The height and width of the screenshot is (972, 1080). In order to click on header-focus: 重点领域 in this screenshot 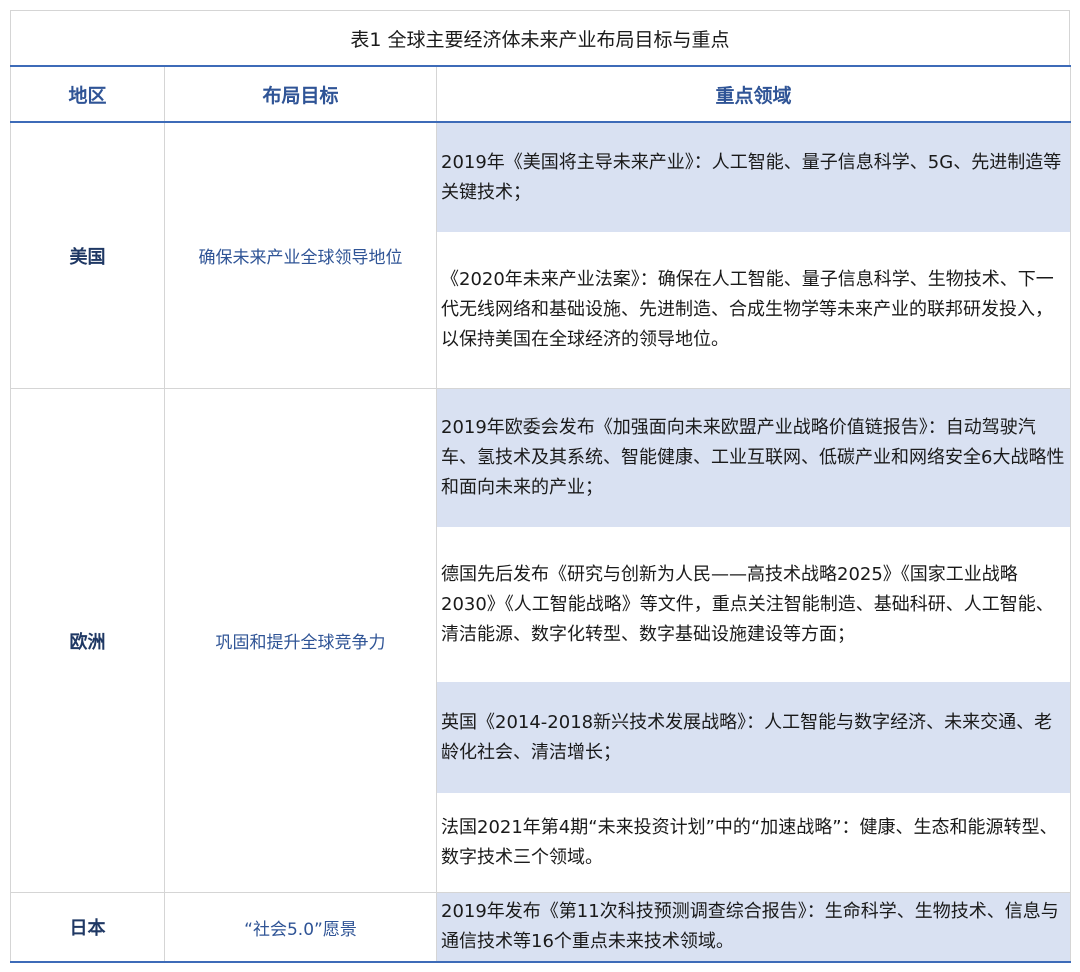, I will do `click(753, 94)`.